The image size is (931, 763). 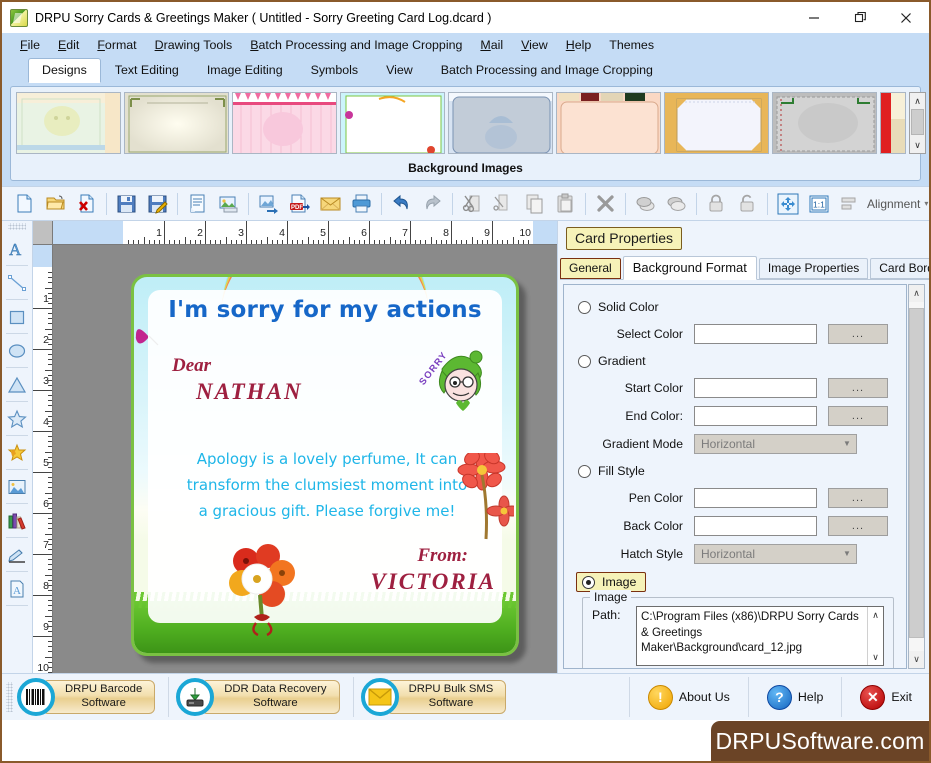 What do you see at coordinates (17, 384) in the screenshot?
I see `triangle-tool` at bounding box center [17, 384].